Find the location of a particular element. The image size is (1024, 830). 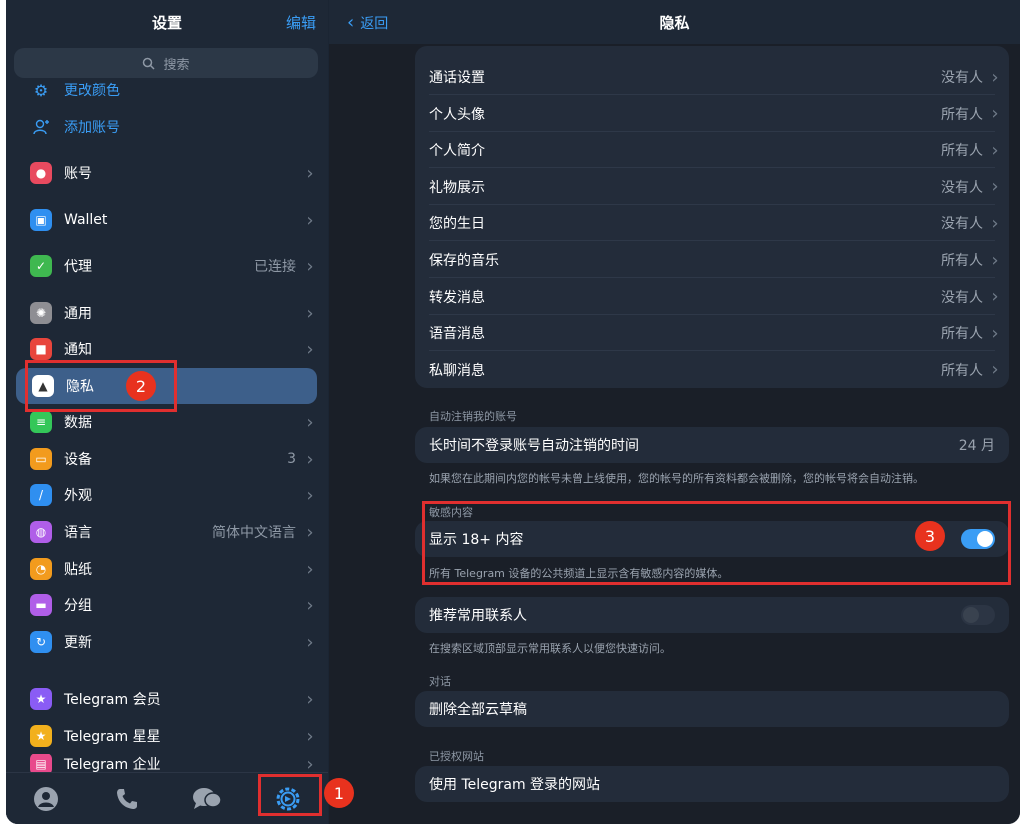

tab-contacts is located at coordinates (46, 799).